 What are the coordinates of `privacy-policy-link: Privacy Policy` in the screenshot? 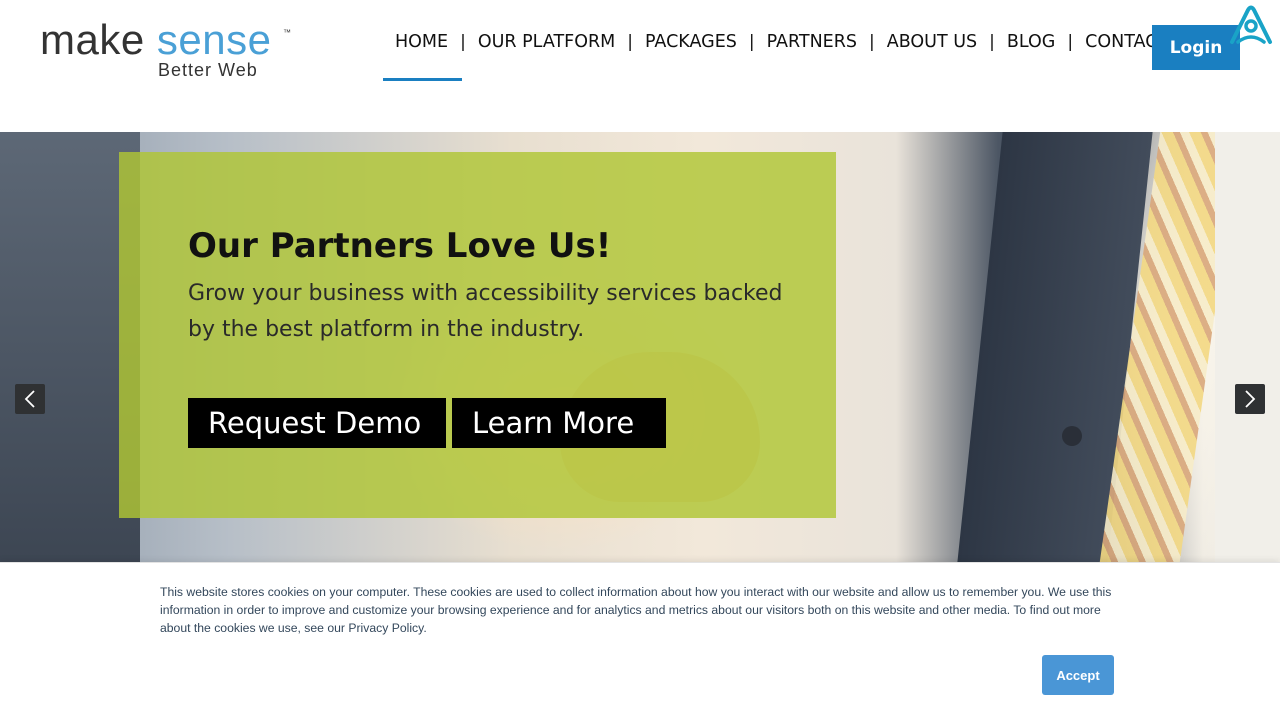 It's located at (385, 628).